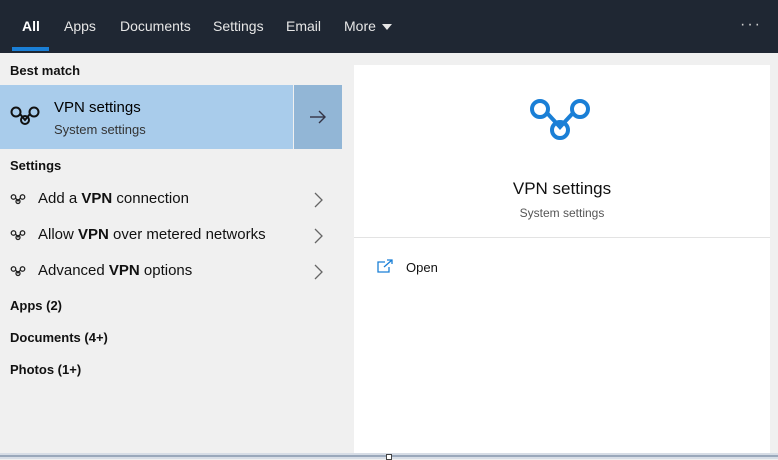 The image size is (778, 460). Describe the element at coordinates (36, 165) in the screenshot. I see `settings-heading: Settings` at that location.